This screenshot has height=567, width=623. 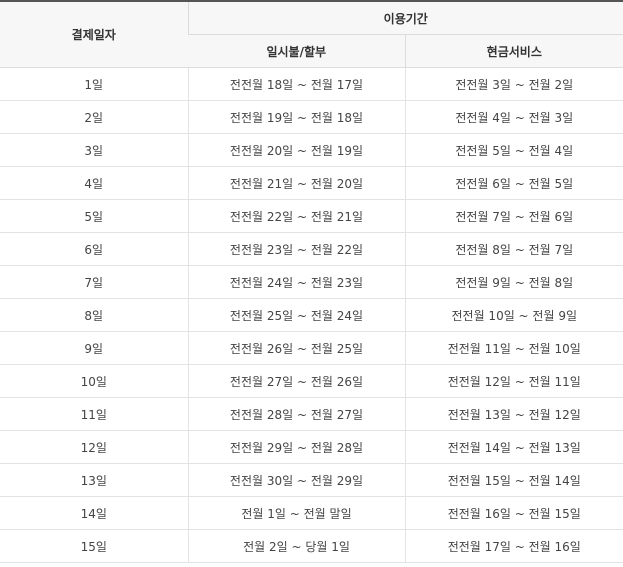 What do you see at coordinates (296, 480) in the screenshot?
I see `installment-period-cell: 전전월 30일 ~ 전월 29일` at bounding box center [296, 480].